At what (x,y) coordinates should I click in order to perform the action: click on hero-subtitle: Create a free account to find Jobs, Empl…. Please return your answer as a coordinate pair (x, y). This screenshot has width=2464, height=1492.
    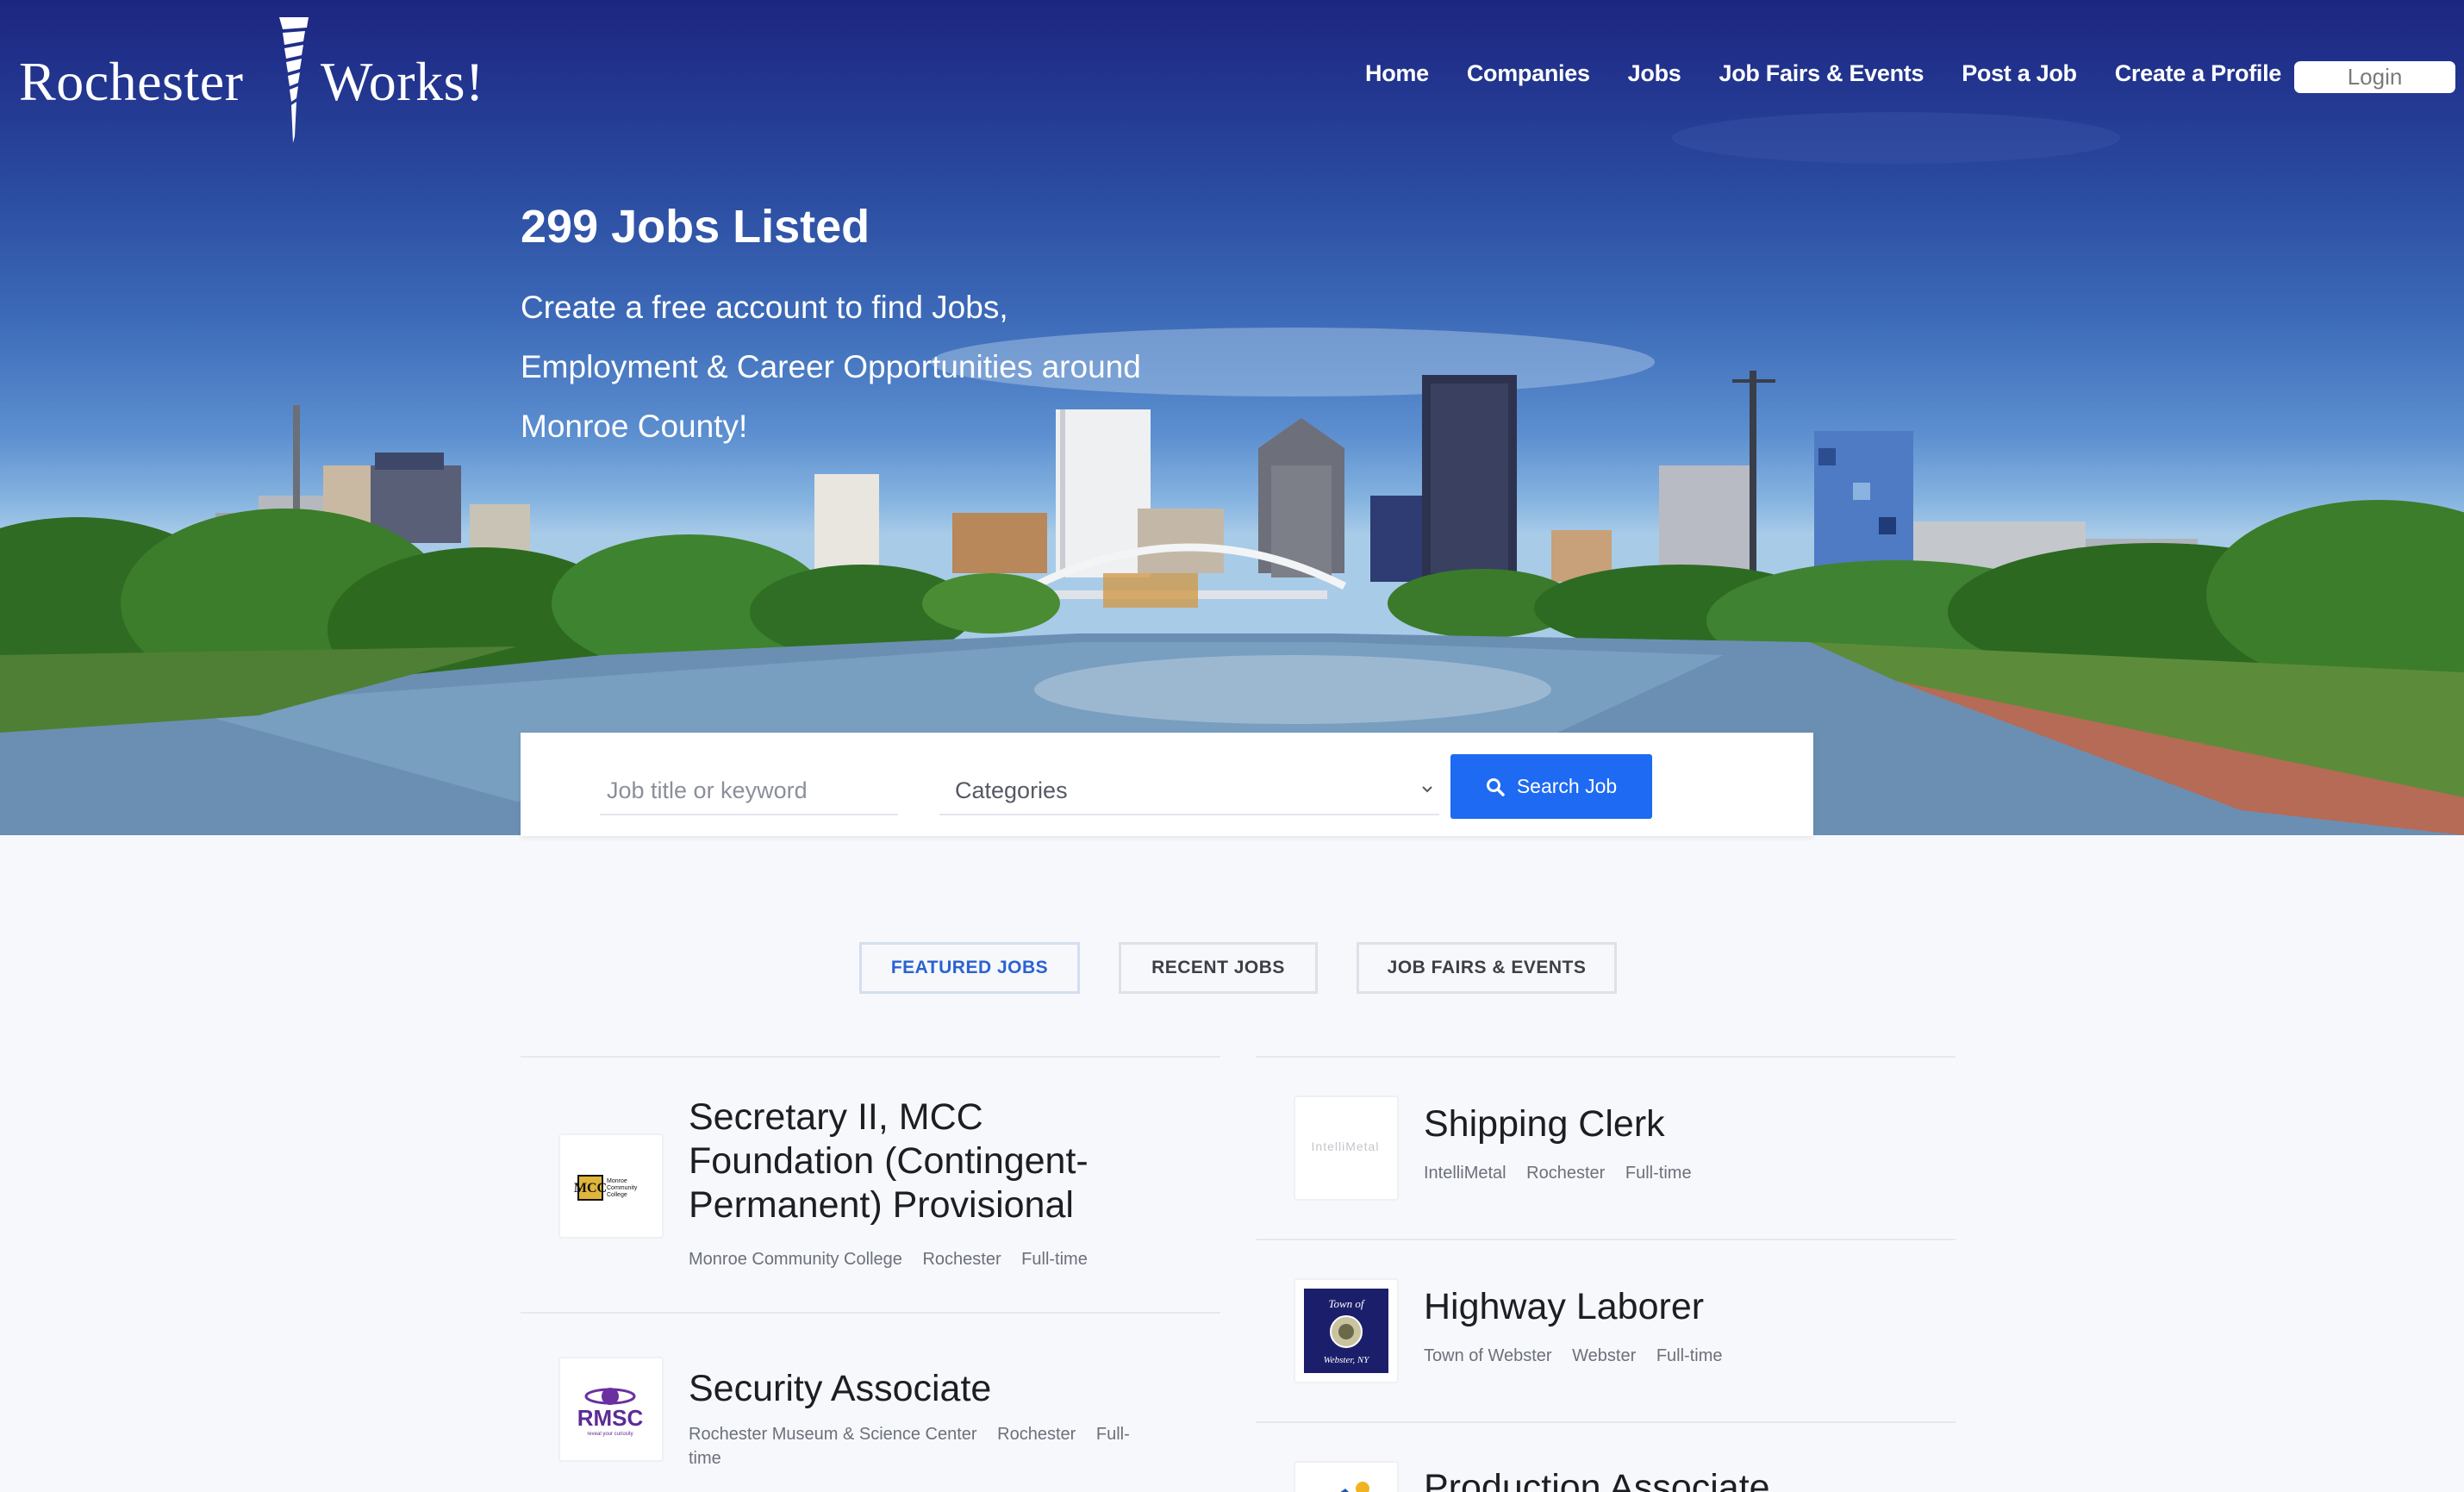
    Looking at the image, I should click on (848, 367).